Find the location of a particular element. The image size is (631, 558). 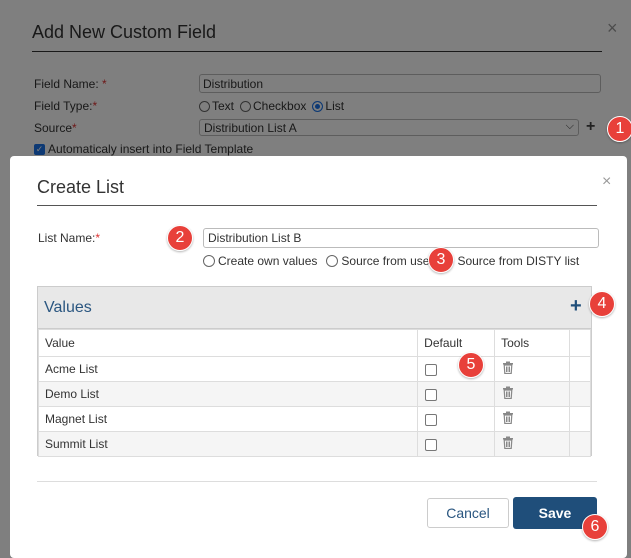

values-panel-title: Values is located at coordinates (68, 307).